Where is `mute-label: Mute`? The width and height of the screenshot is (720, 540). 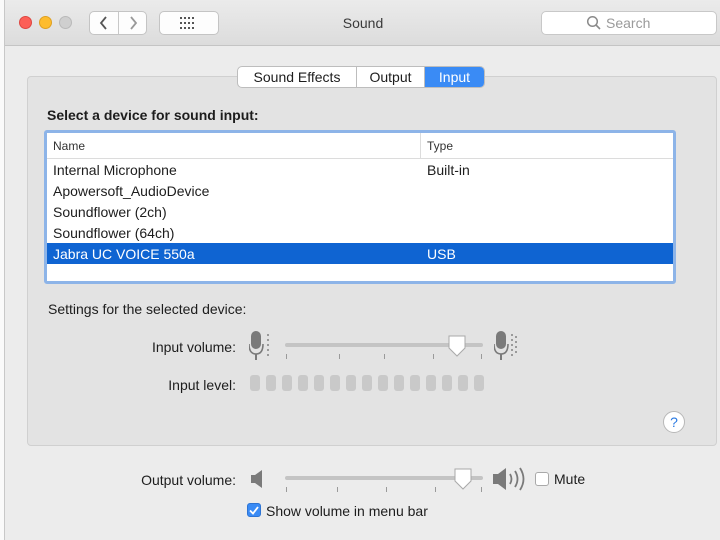
mute-label: Mute is located at coordinates (570, 479).